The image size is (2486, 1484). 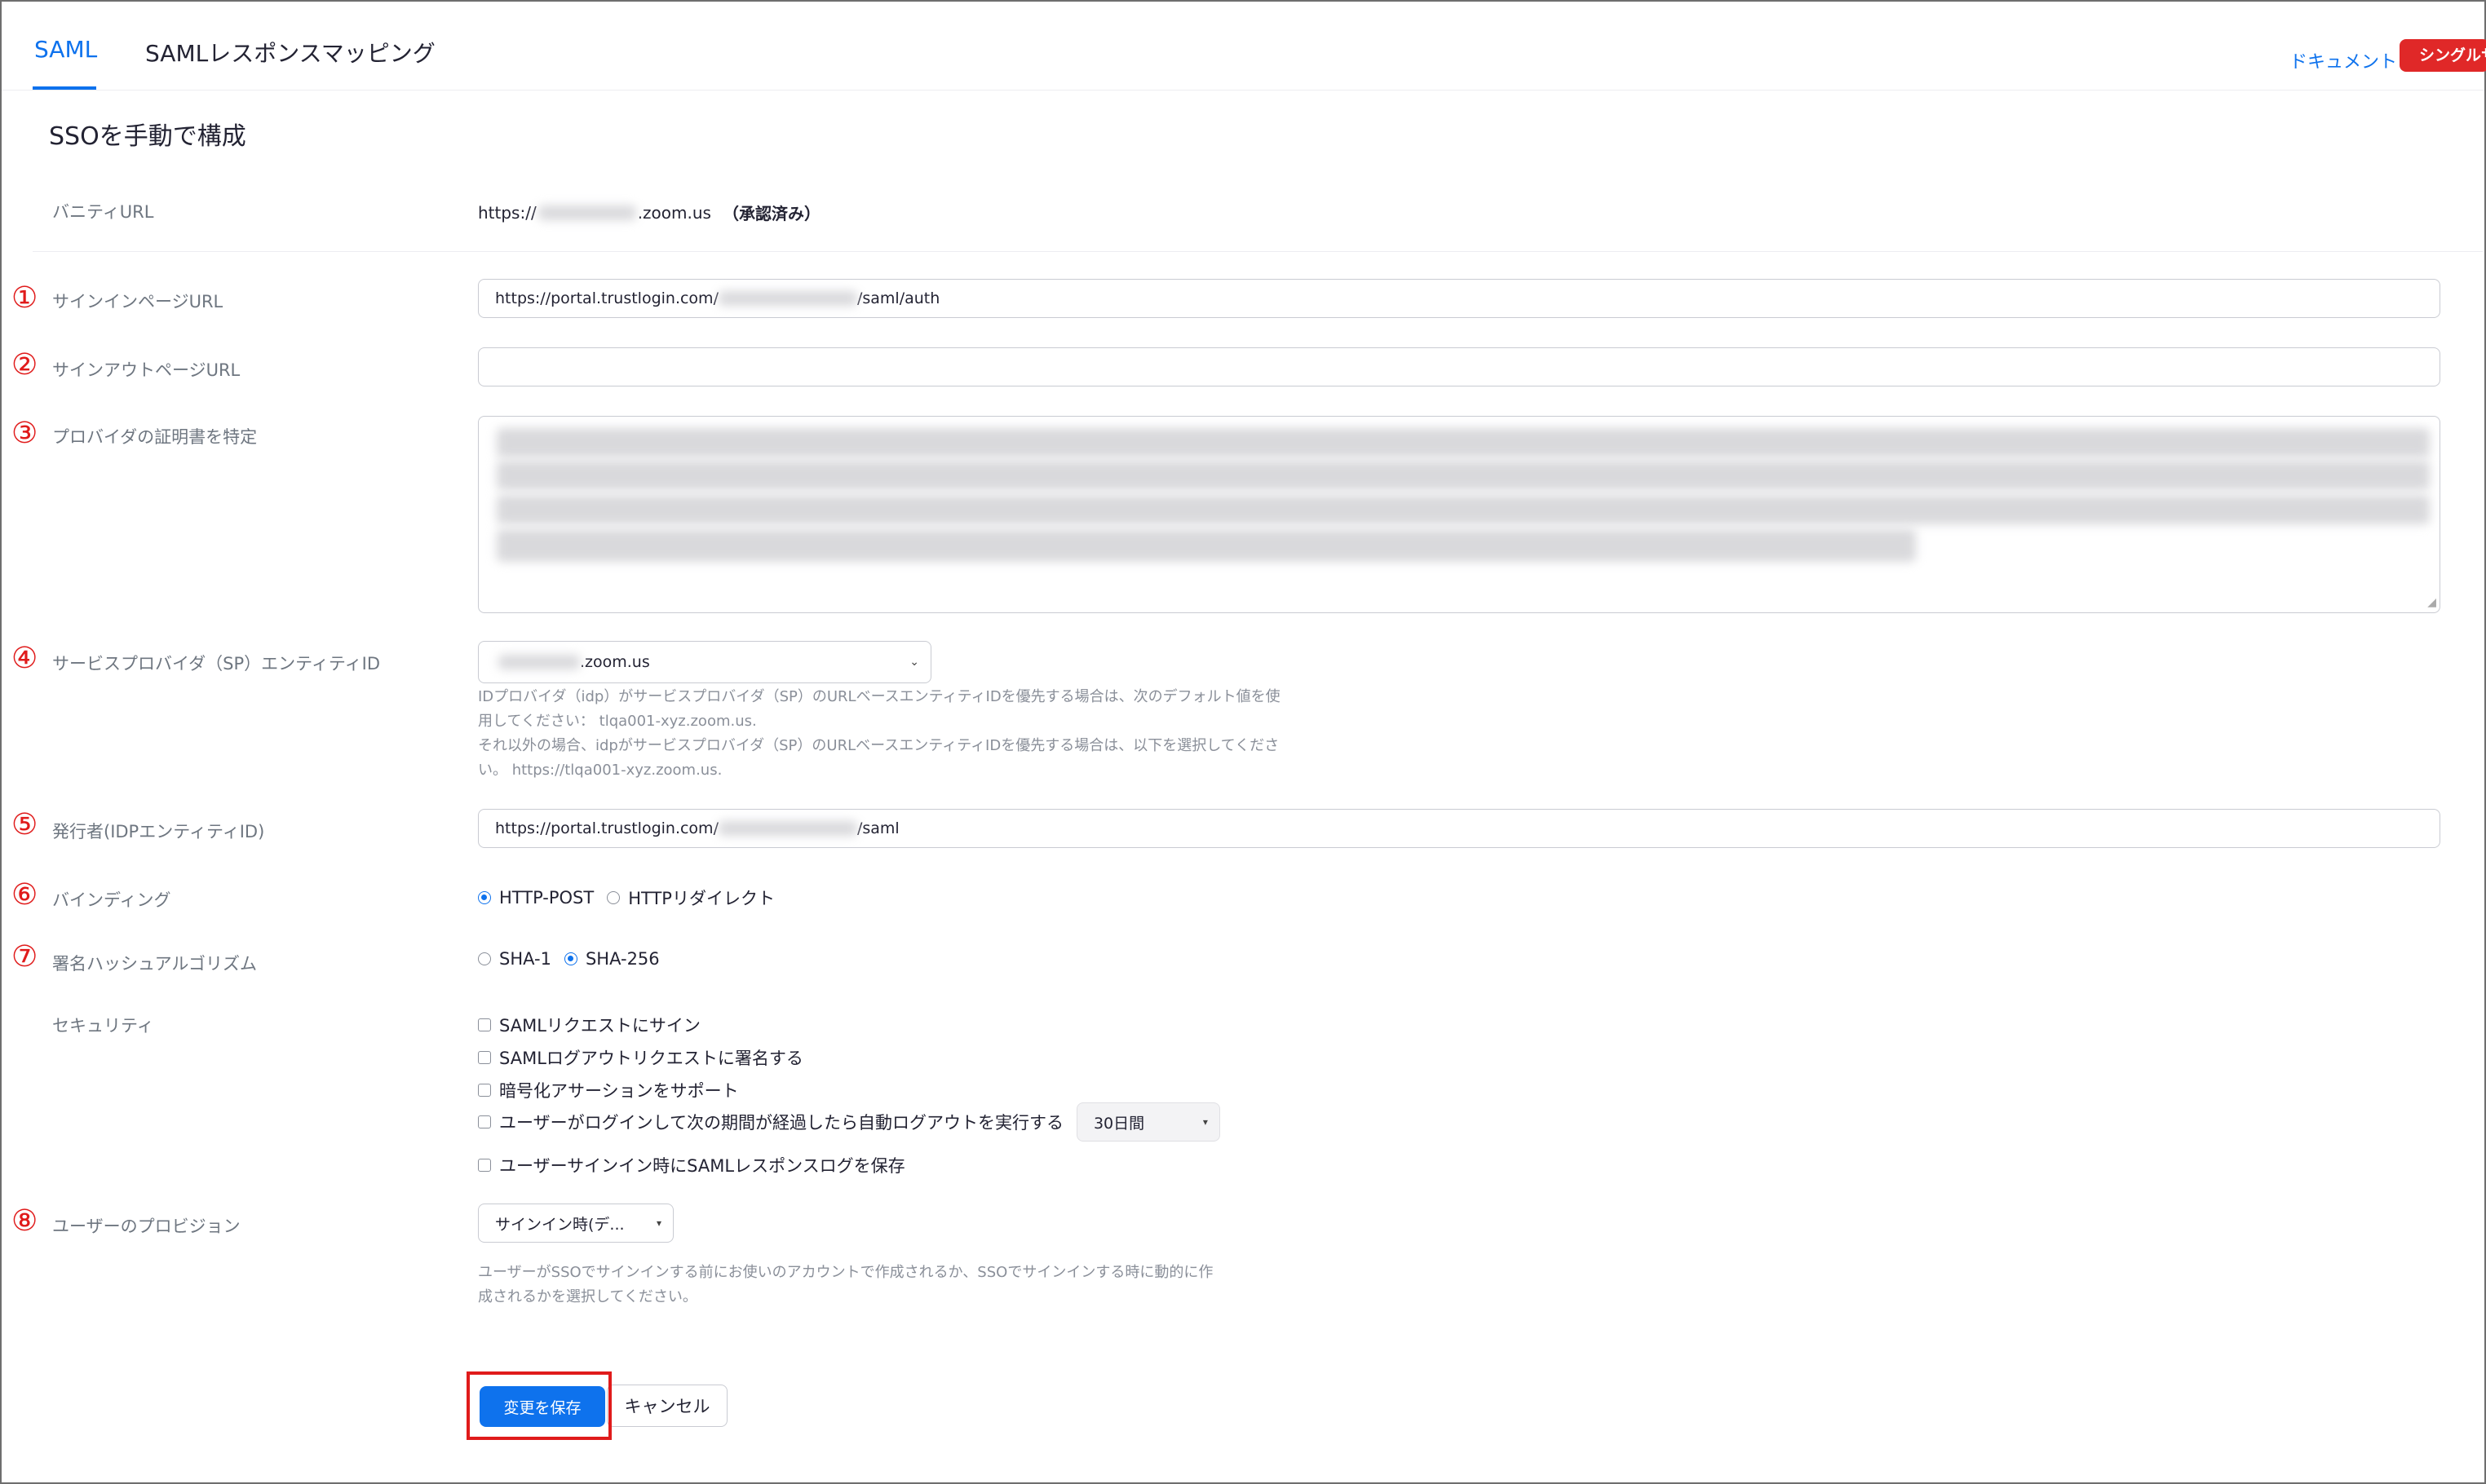 I want to click on binding-option-label: HTTP-POST, so click(x=547, y=898).